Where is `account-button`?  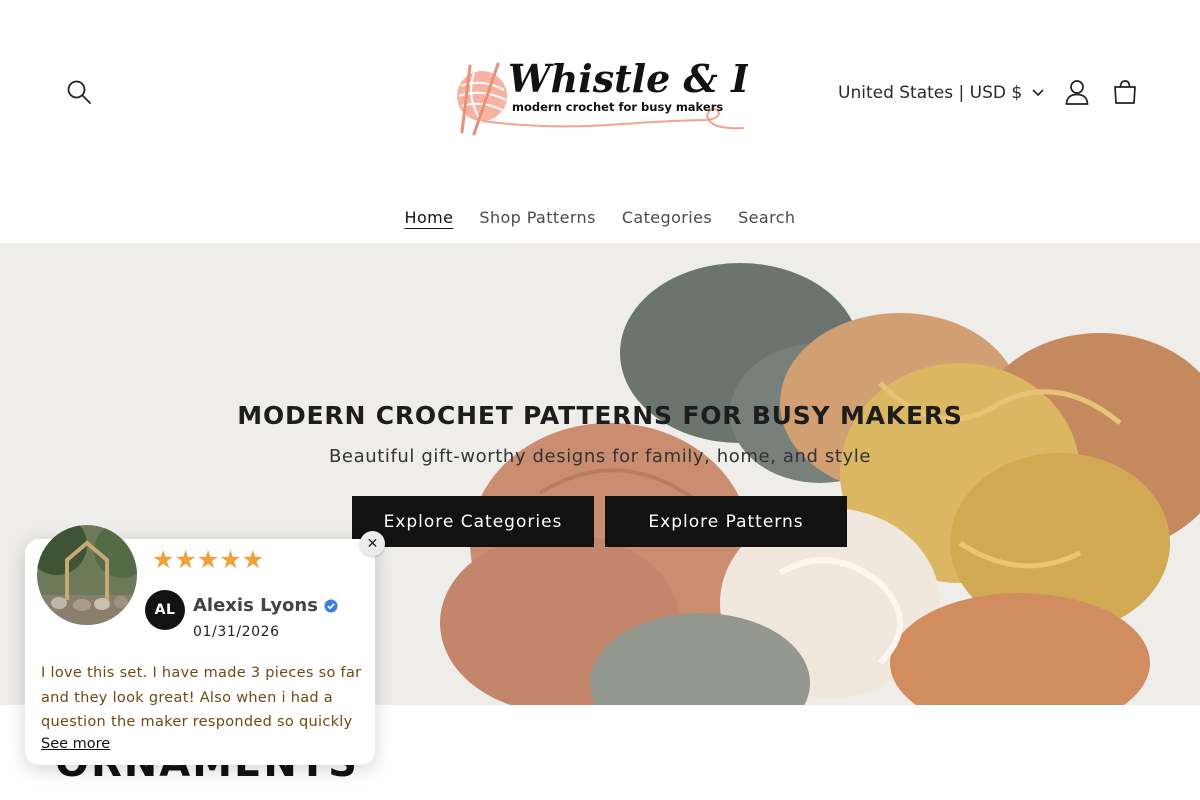
account-button is located at coordinates (1077, 92).